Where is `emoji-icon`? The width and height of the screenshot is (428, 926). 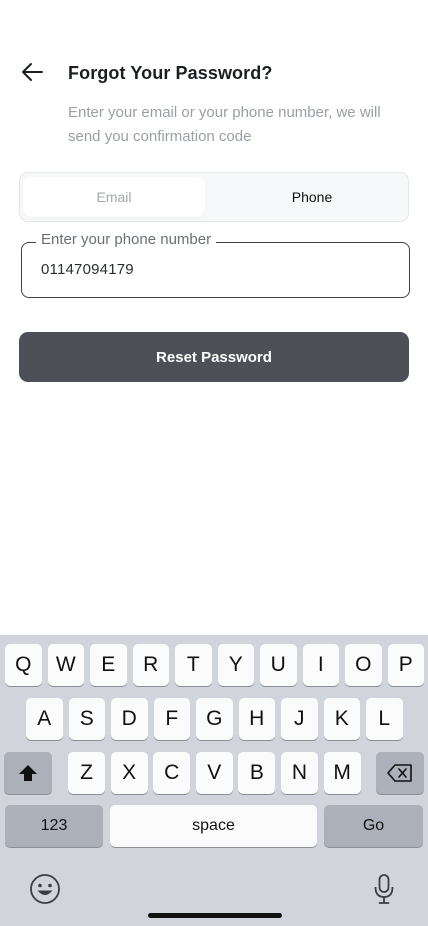 emoji-icon is located at coordinates (45, 889).